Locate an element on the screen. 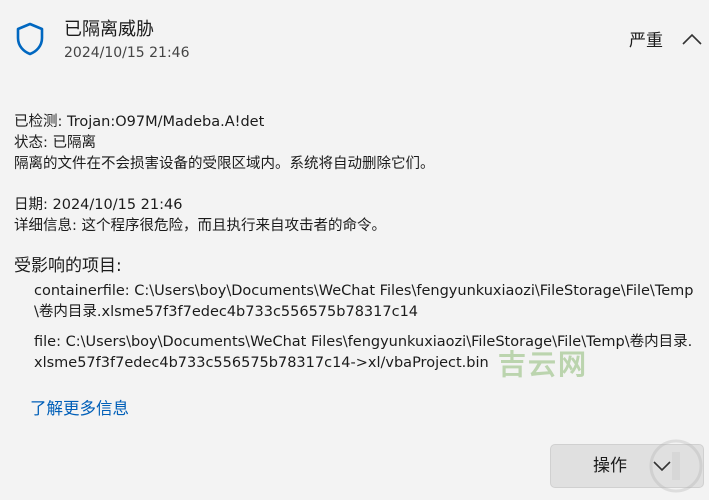  detected-value: Trojan:O97M/Madeba.A!det is located at coordinates (166, 122).